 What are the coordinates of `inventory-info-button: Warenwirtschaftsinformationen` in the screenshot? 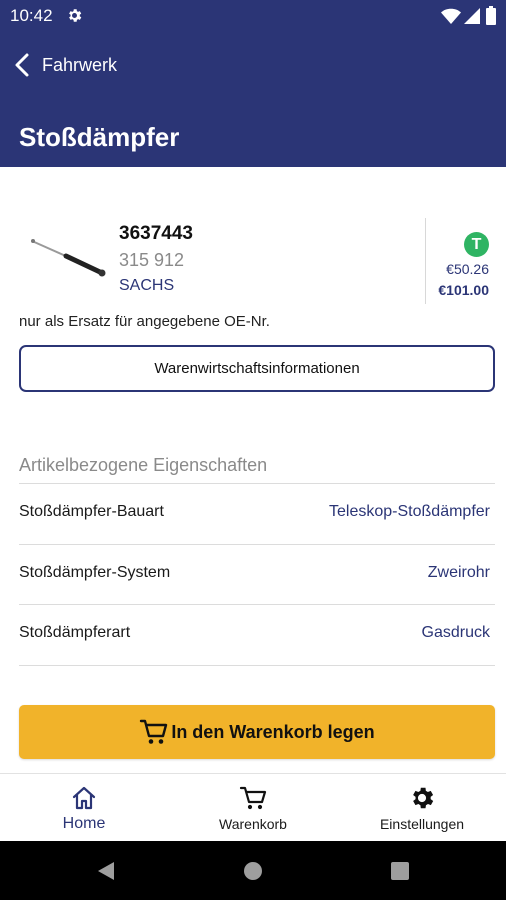 It's located at (257, 368).